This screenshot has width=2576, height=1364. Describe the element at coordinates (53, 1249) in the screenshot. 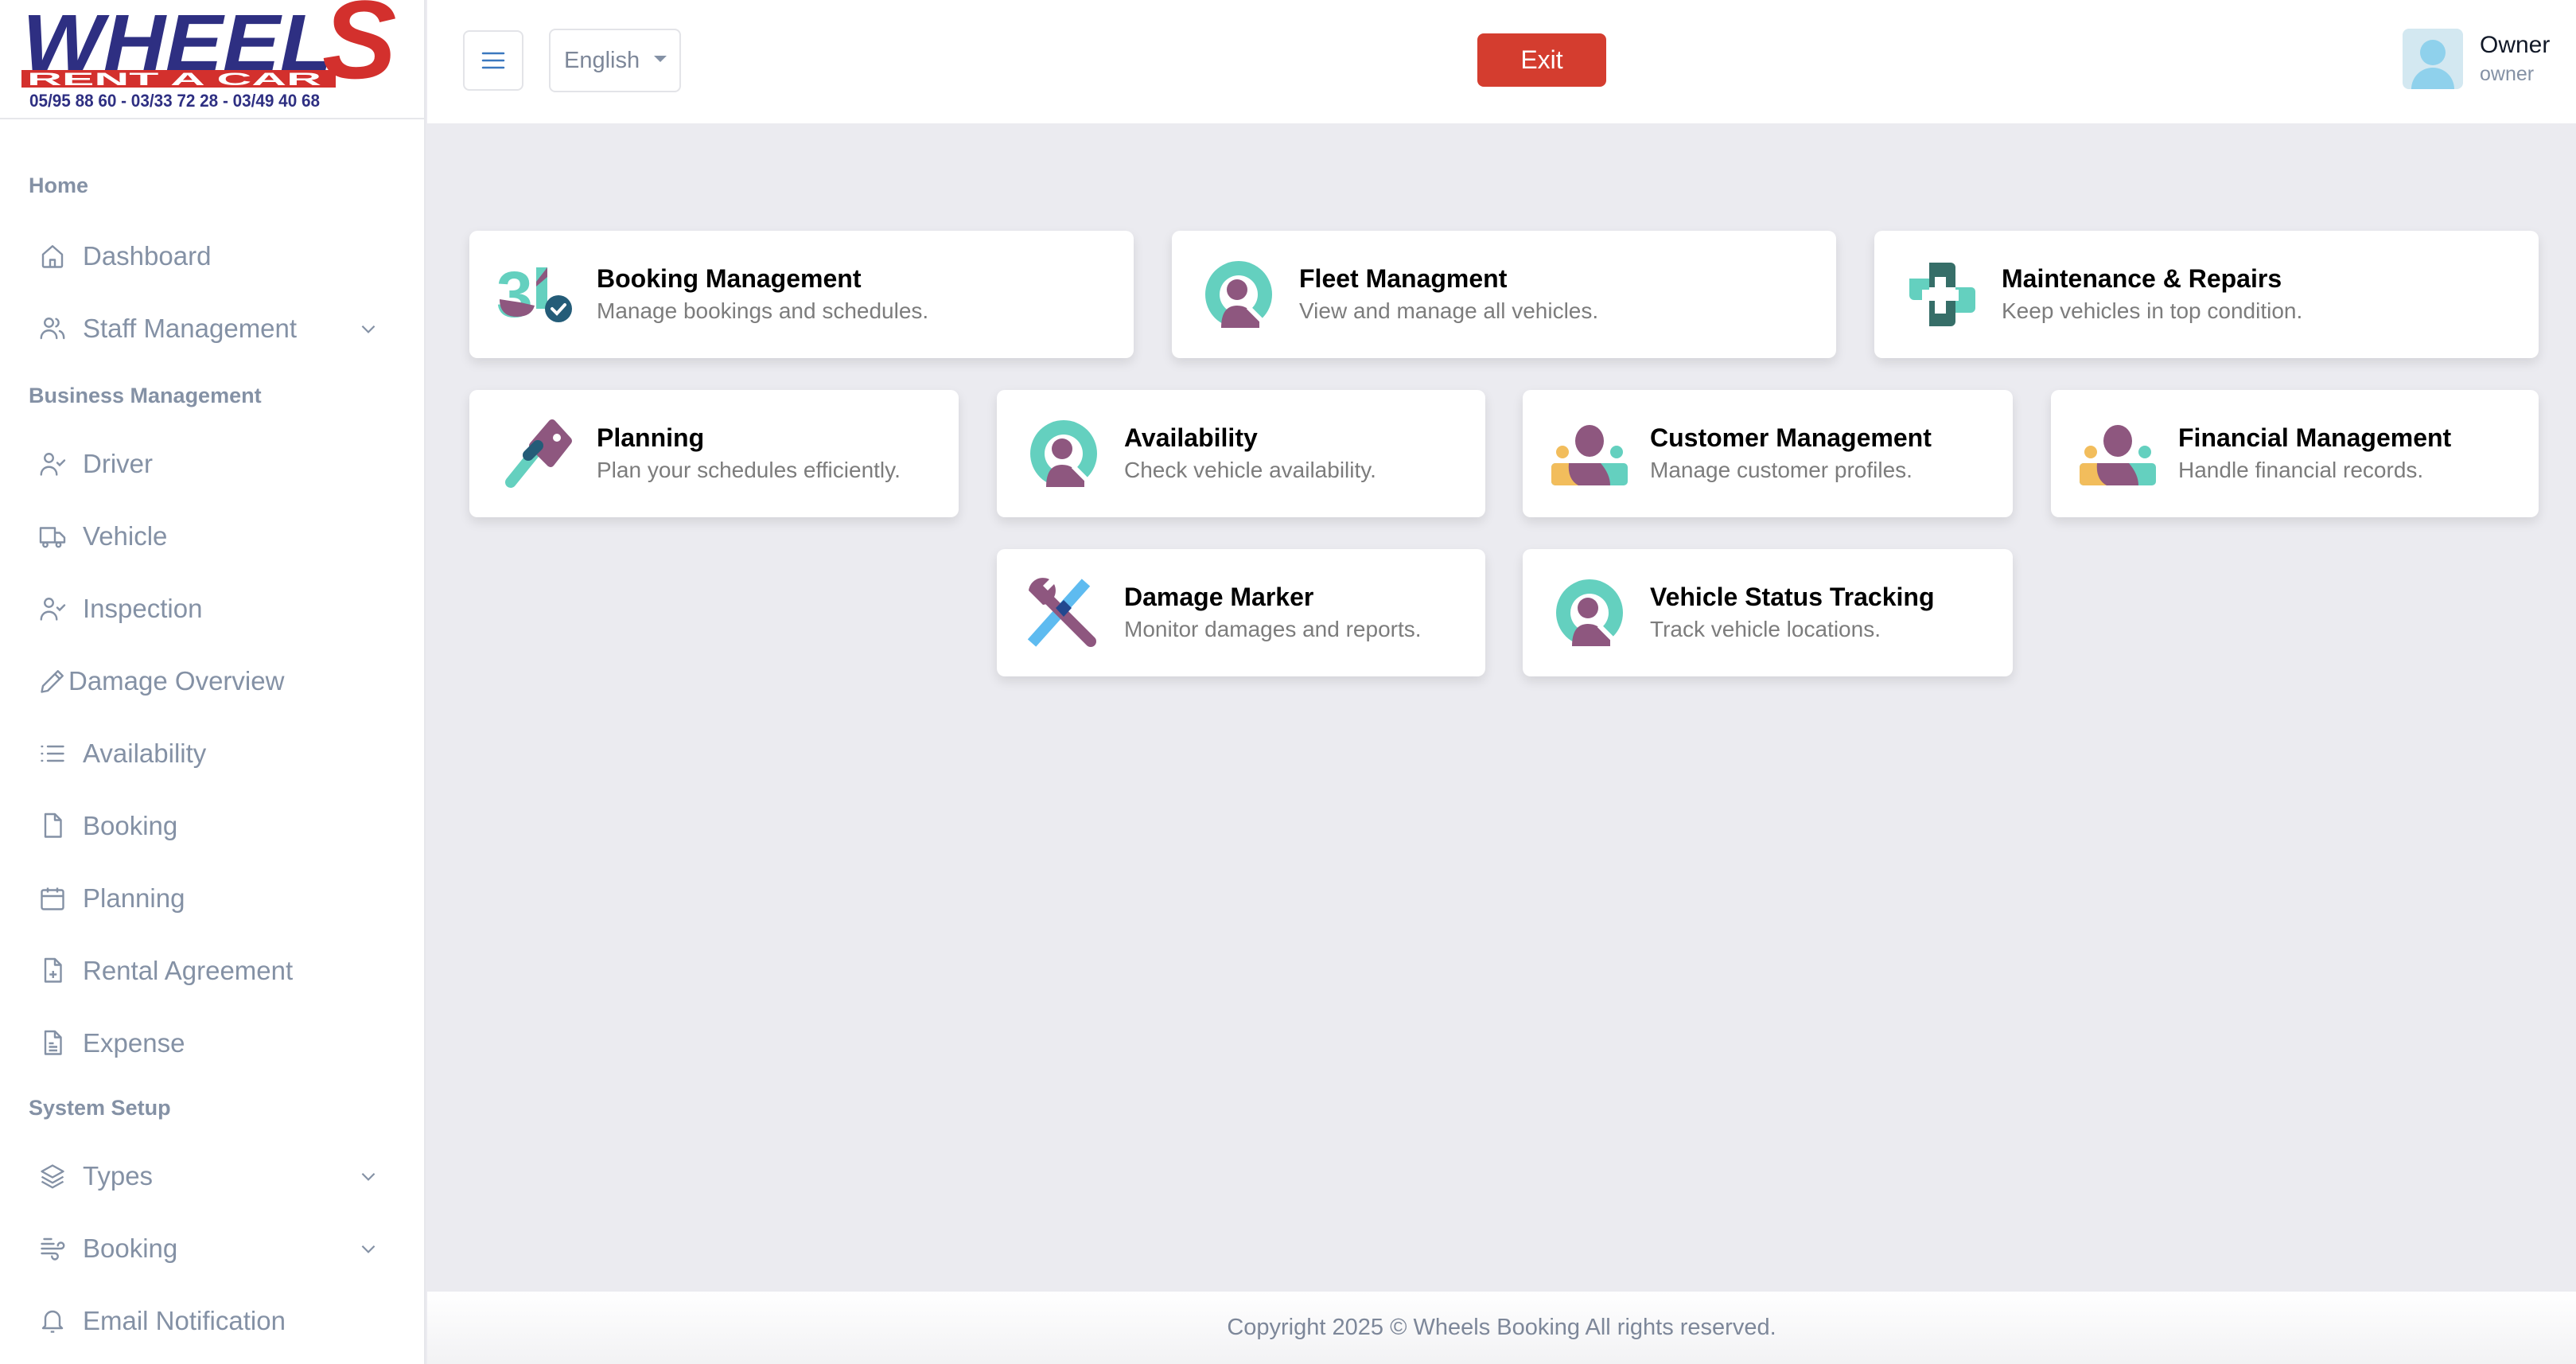

I see `wind-icon` at that location.